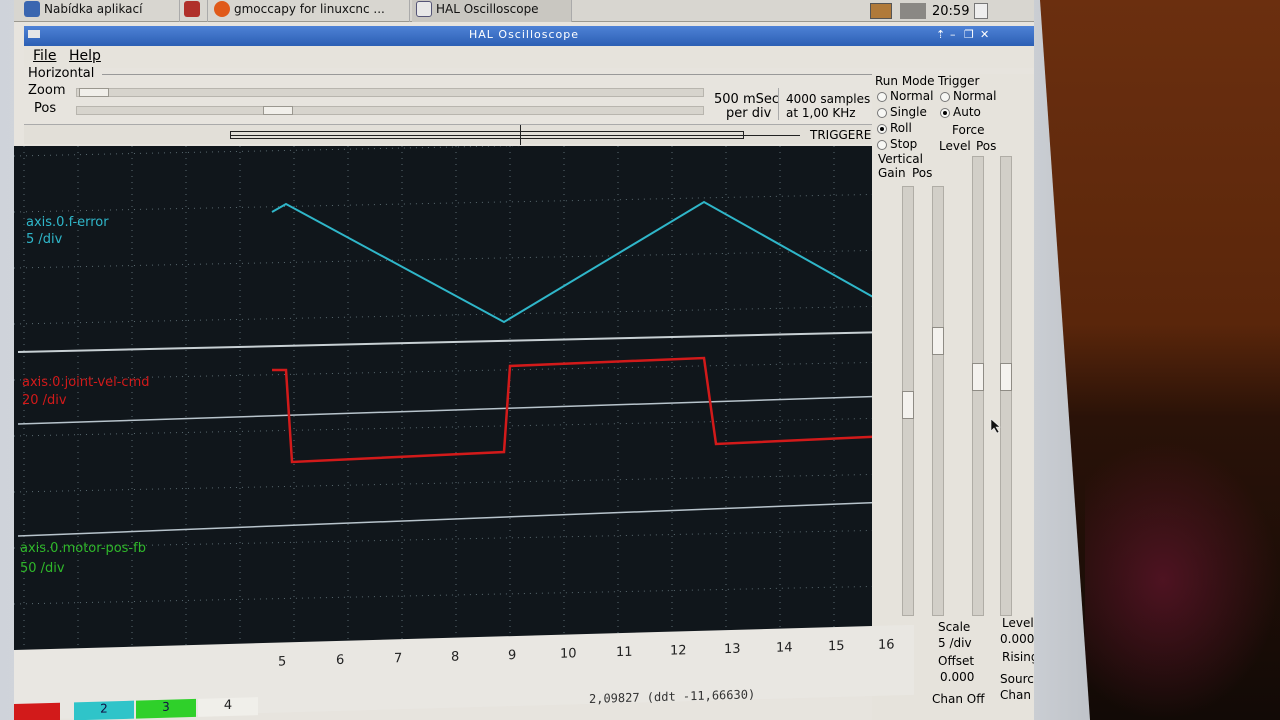 The width and height of the screenshot is (1280, 720). Describe the element at coordinates (85, 56) in the screenshot. I see `menu-help: Help` at that location.